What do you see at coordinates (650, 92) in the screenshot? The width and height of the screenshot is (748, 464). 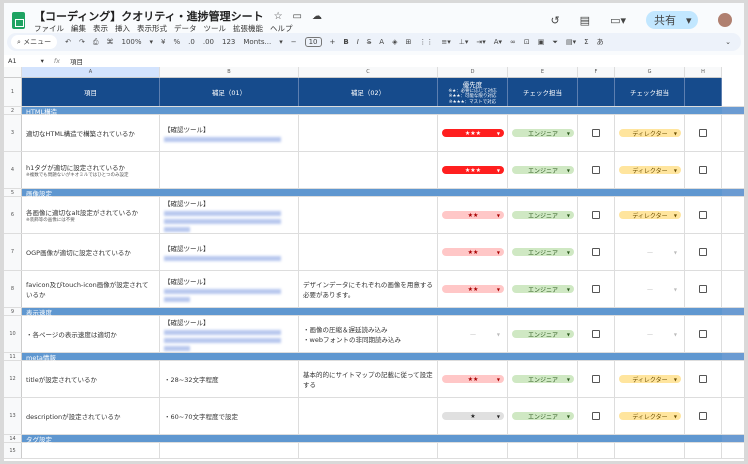 I see `header-g: チェック担当` at bounding box center [650, 92].